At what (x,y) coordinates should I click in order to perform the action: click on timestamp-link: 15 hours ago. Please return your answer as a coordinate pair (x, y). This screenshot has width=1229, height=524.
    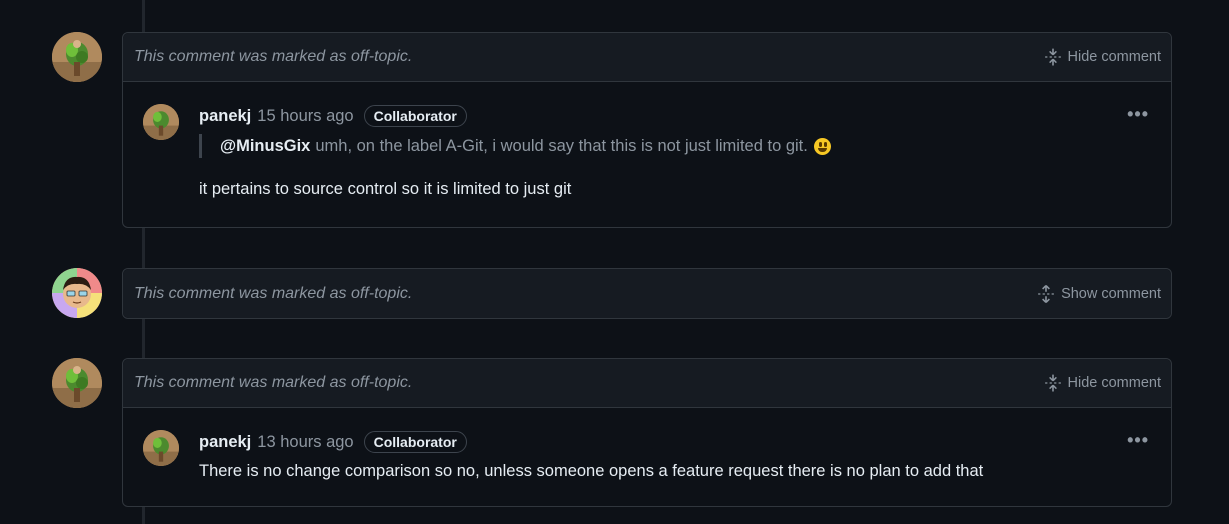
    Looking at the image, I should click on (305, 116).